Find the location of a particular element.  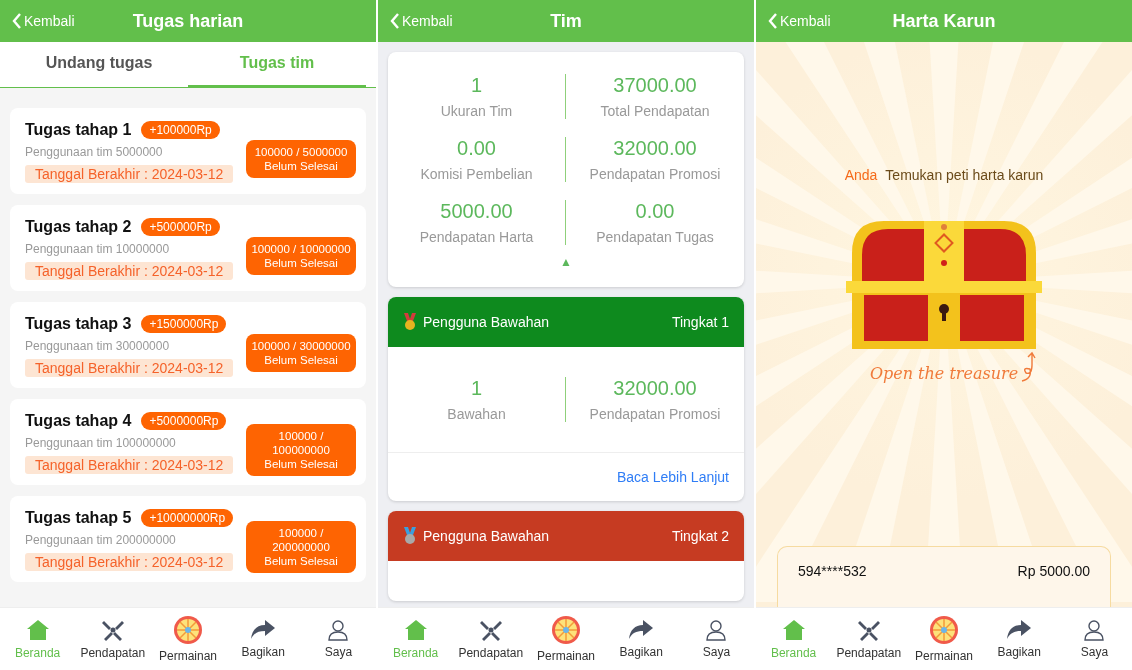

stat-label: Pendapatan Tugas is located at coordinates (655, 237).